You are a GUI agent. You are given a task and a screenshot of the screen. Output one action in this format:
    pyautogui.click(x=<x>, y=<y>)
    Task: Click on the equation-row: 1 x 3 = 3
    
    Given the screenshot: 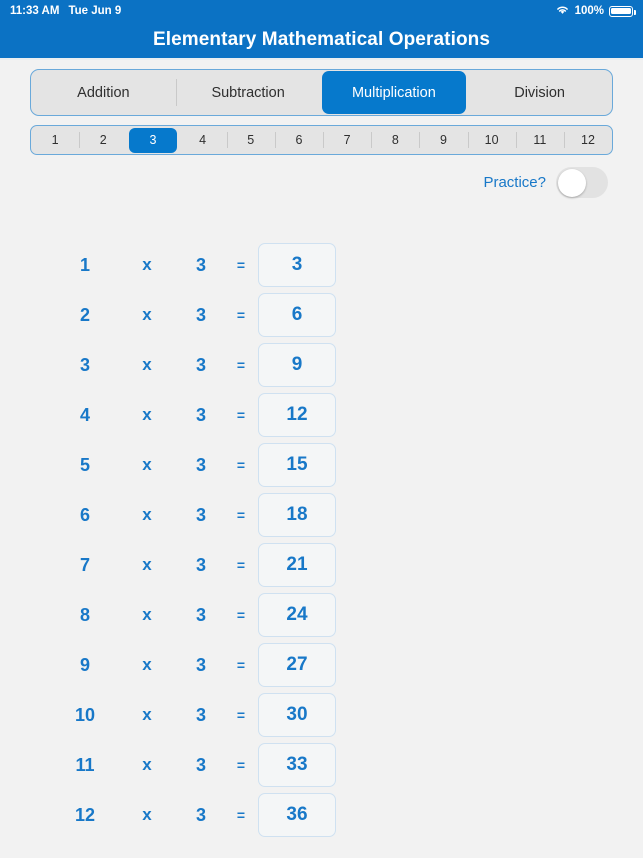 What is the action you would take?
    pyautogui.click(x=321, y=265)
    